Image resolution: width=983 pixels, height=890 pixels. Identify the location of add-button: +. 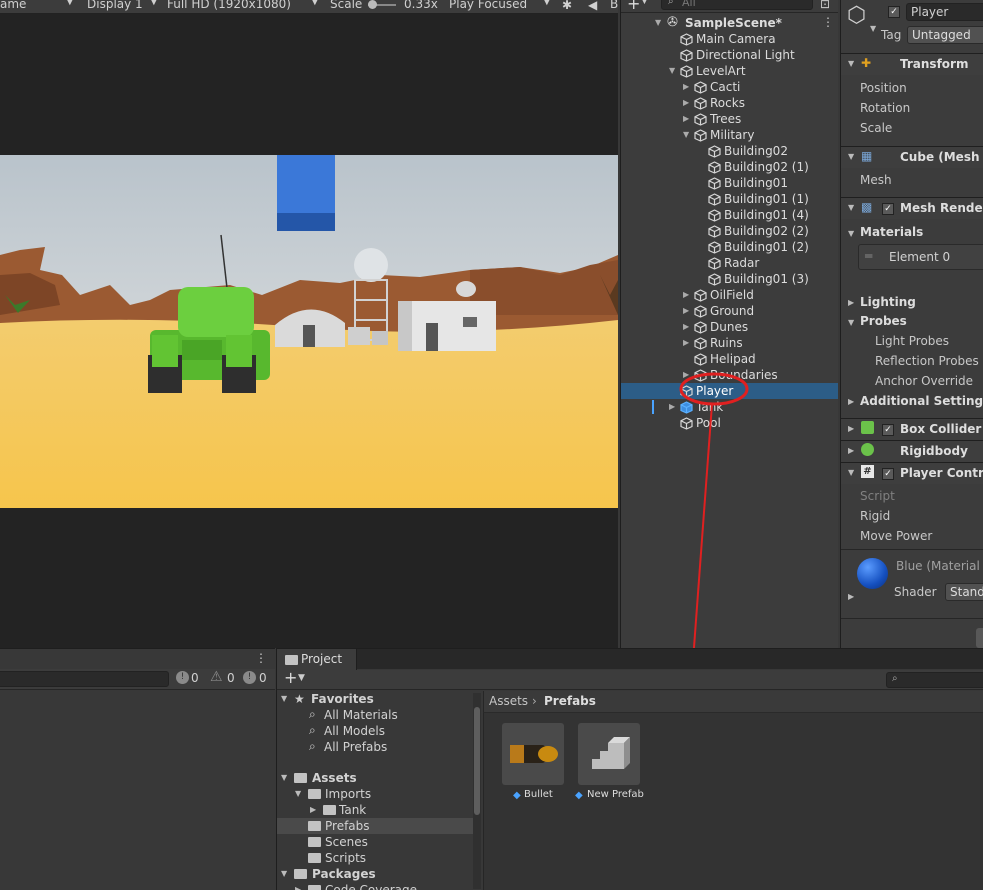
(633, 6).